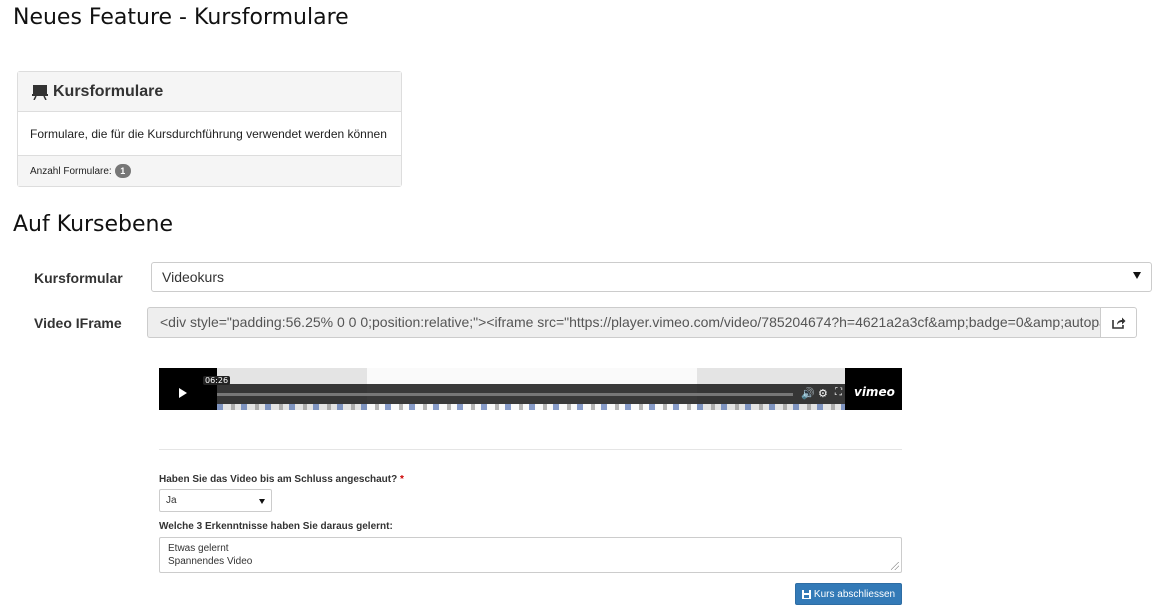  I want to click on form-count-badge: 1, so click(122, 171).